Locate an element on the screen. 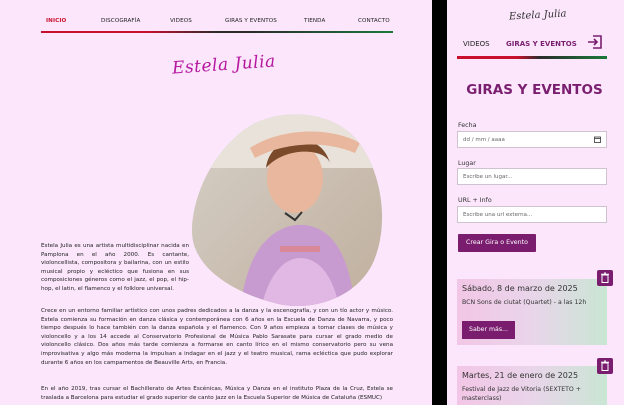 Image resolution: width=624 pixels, height=405 pixels. fecha-placeholder: dd / mm / aaaa is located at coordinates (484, 140).